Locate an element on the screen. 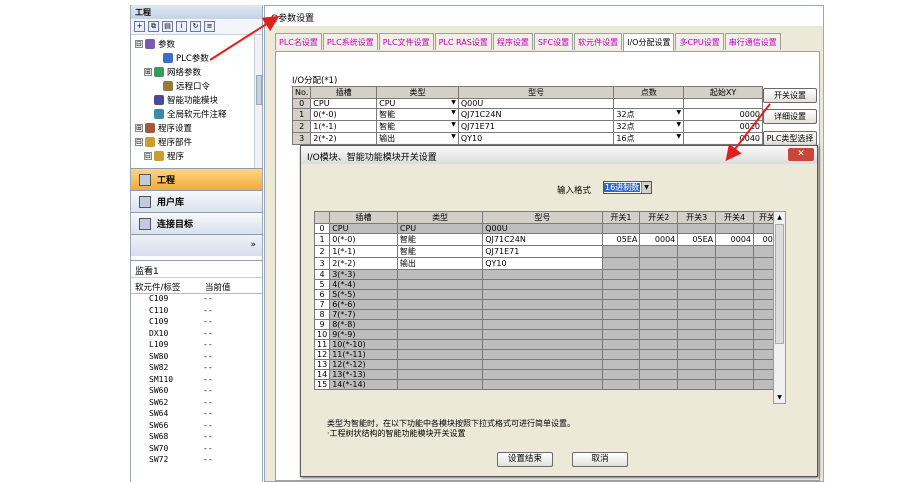 The height and width of the screenshot is (482, 906). io-cell: 32点 ▼ is located at coordinates (649, 114).